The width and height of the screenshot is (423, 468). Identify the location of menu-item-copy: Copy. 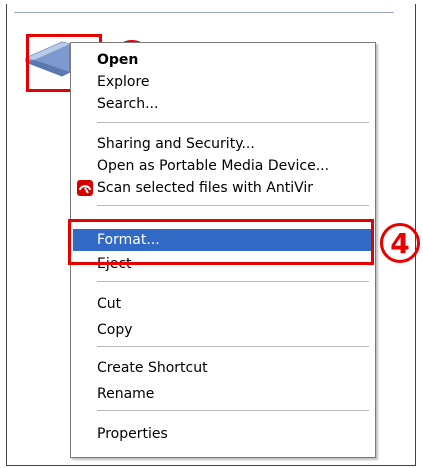
(223, 330).